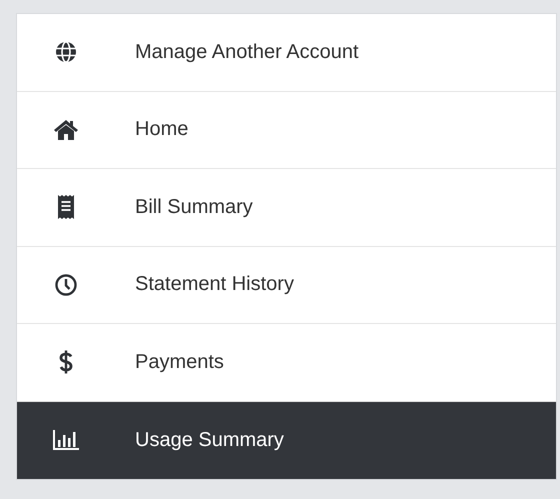  I want to click on globe-icon, so click(66, 52).